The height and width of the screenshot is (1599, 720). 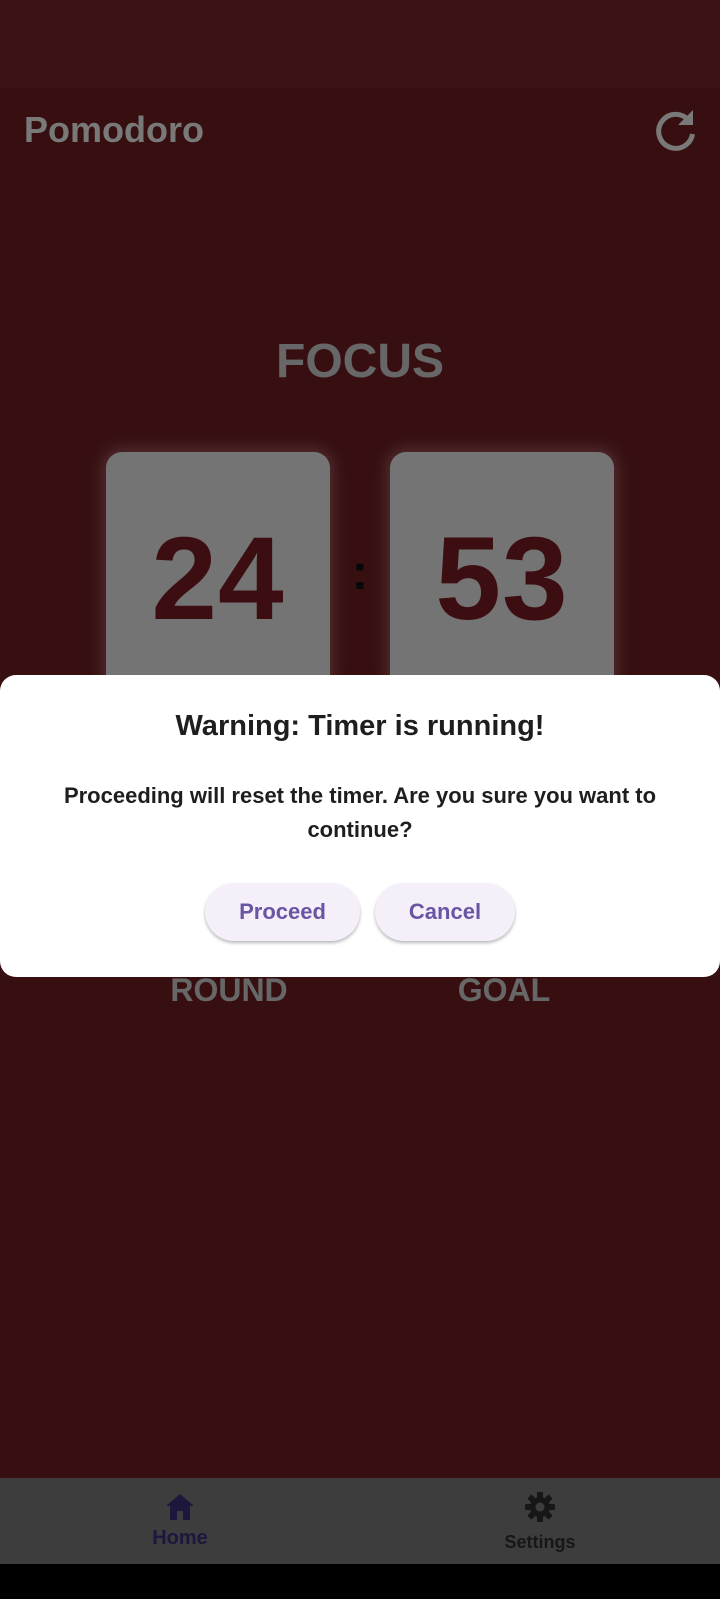 What do you see at coordinates (282, 912) in the screenshot?
I see `proceed-button: Proceed` at bounding box center [282, 912].